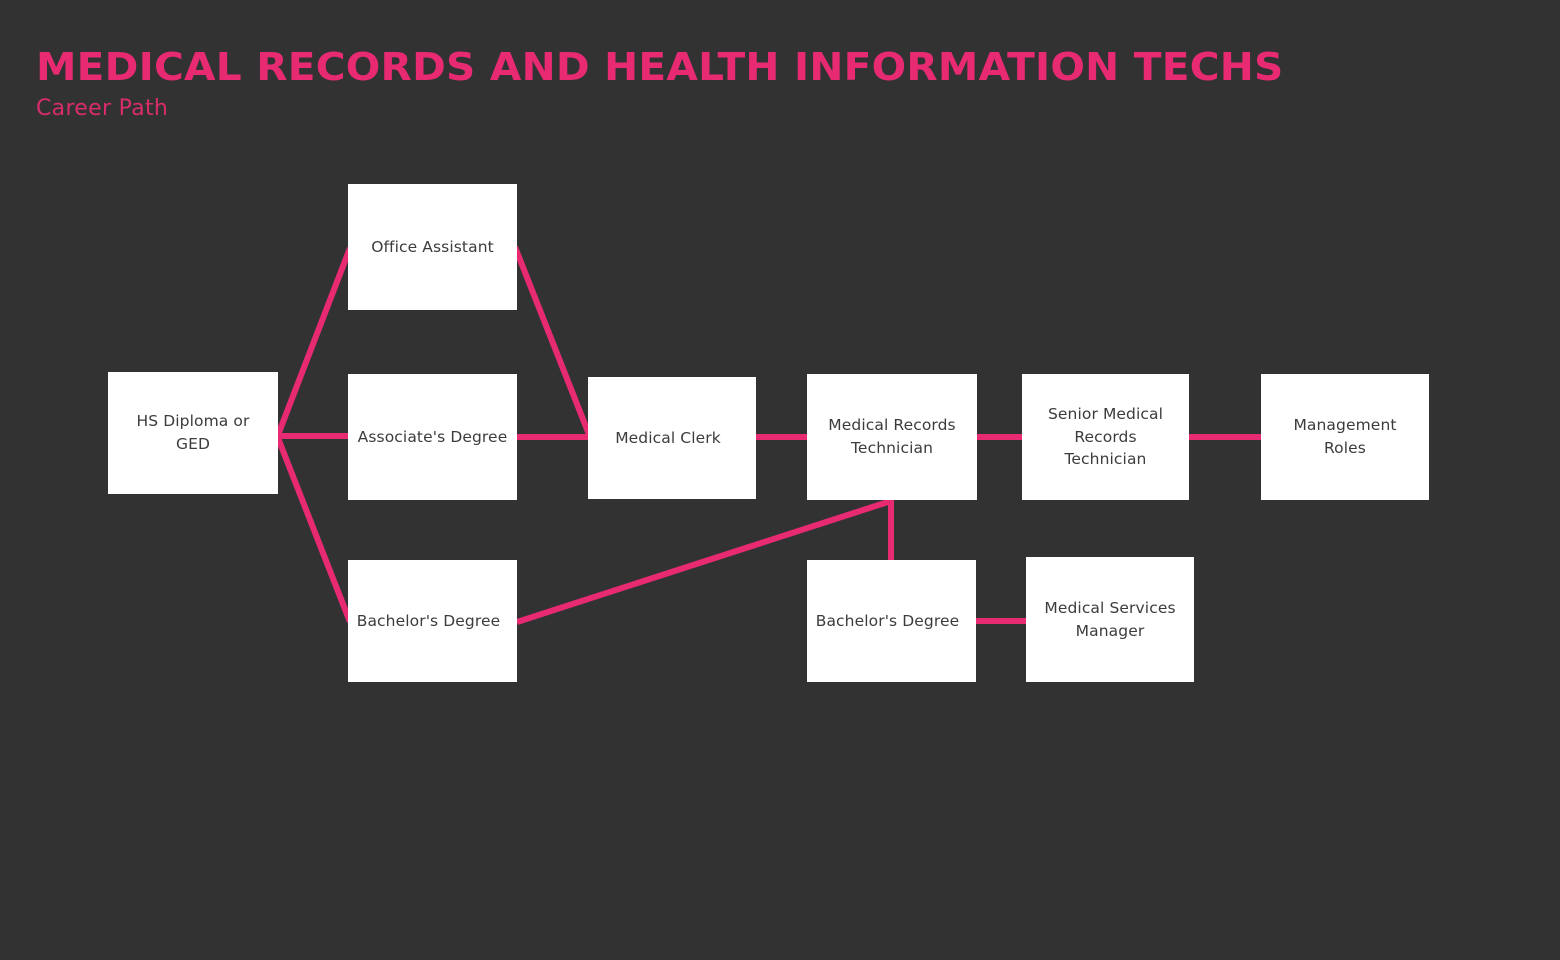 The height and width of the screenshot is (960, 1560). Describe the element at coordinates (102, 108) in the screenshot. I see `page-subtitle: Career Path` at that location.